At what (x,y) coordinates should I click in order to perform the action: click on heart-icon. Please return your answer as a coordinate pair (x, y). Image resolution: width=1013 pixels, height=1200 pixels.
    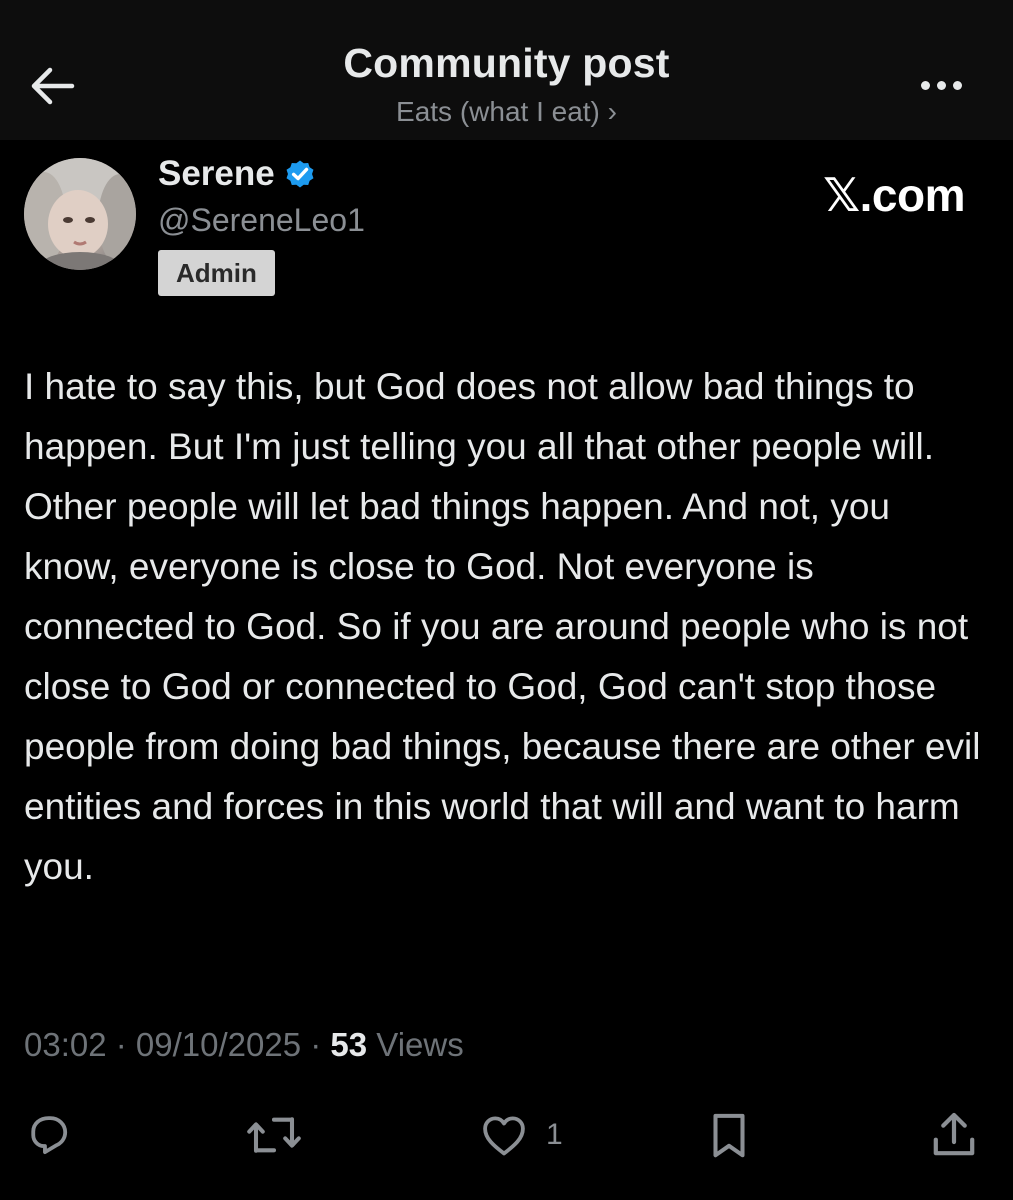
    Looking at the image, I should click on (504, 1136).